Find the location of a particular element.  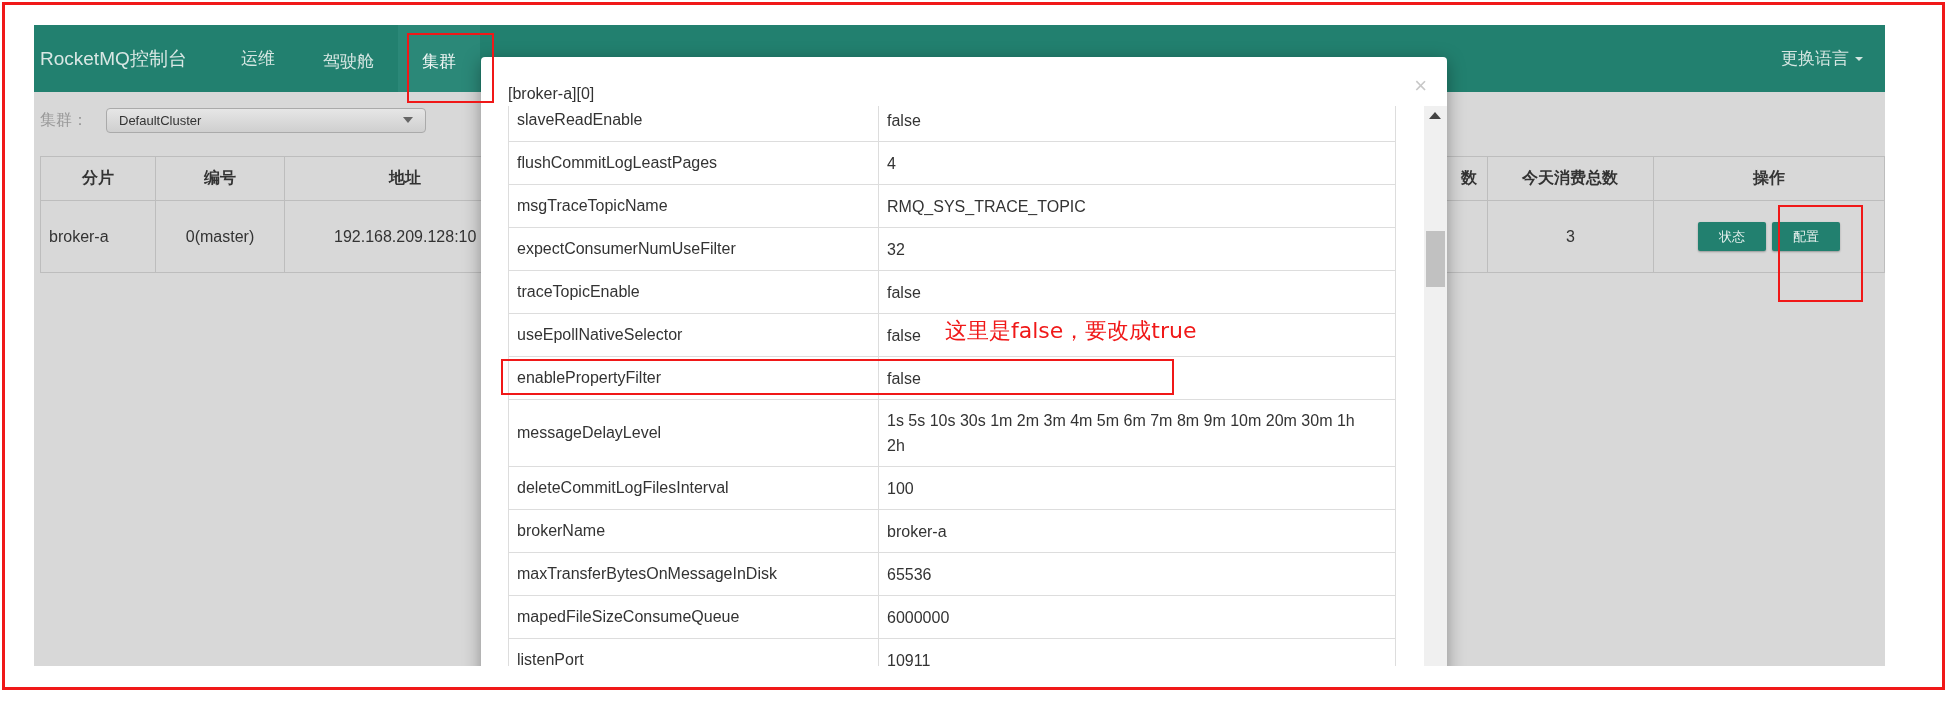

table-cell: traceTopicEnable is located at coordinates (693, 292).